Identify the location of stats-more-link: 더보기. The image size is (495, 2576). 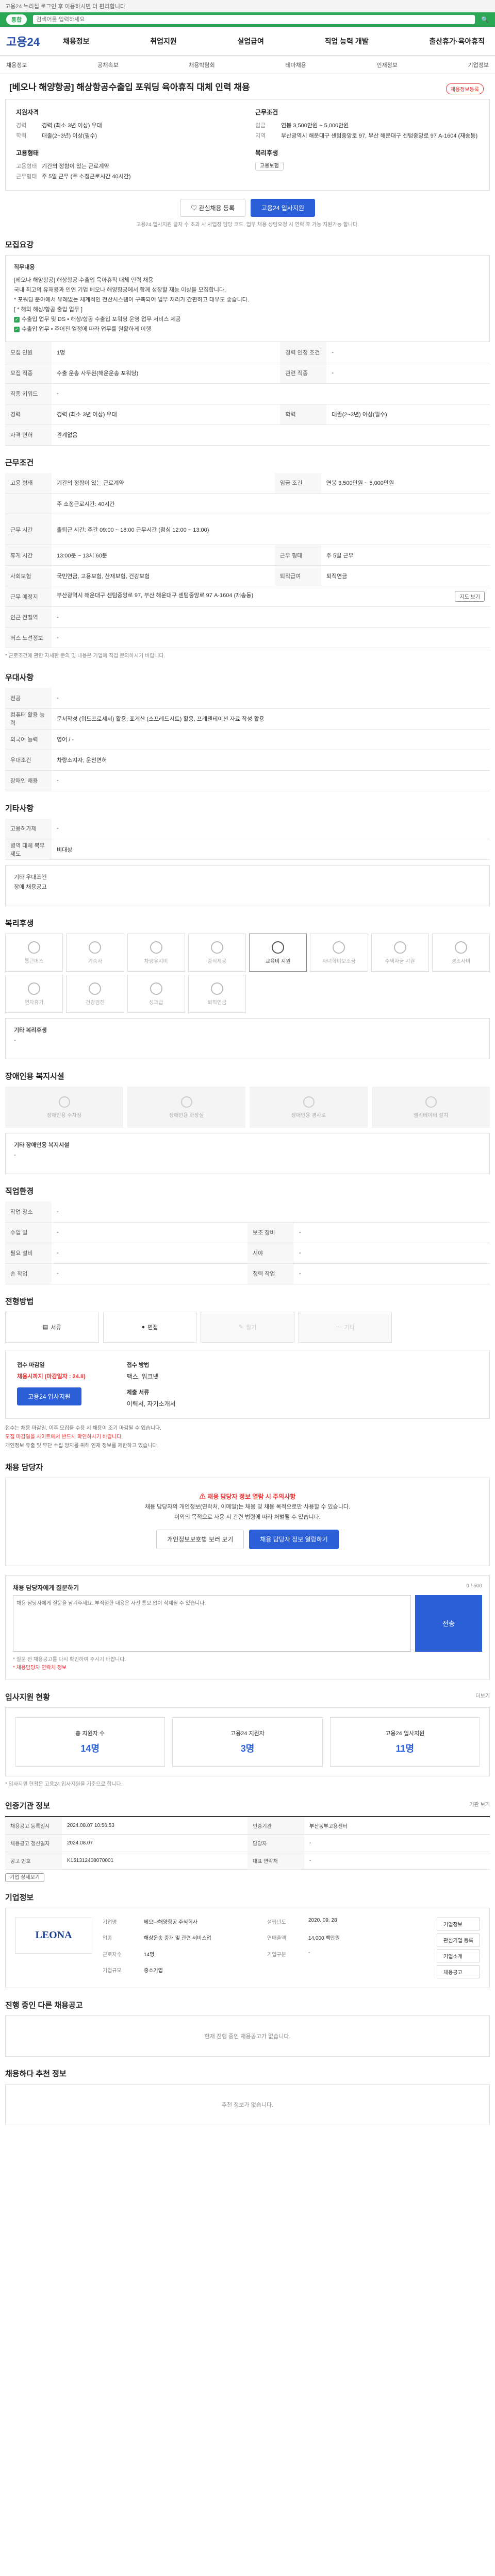
(482, 1695).